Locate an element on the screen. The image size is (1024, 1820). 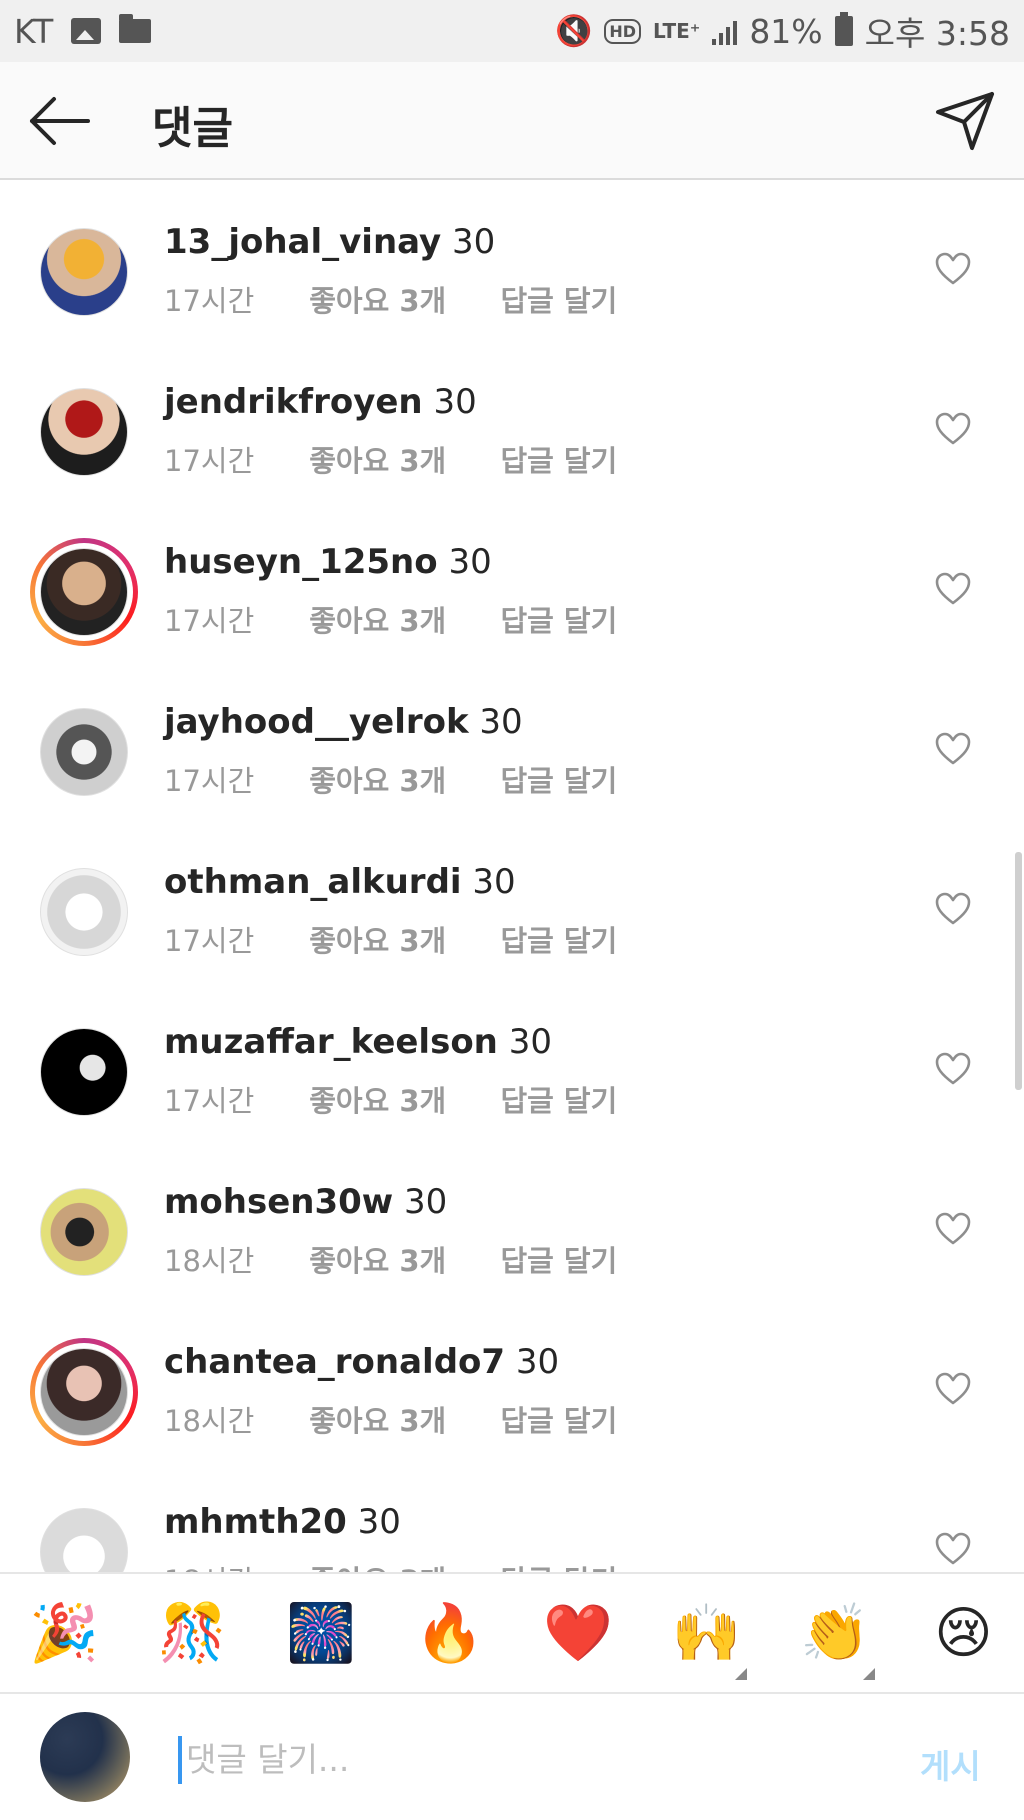
scrollbar is located at coordinates (1018, 971).